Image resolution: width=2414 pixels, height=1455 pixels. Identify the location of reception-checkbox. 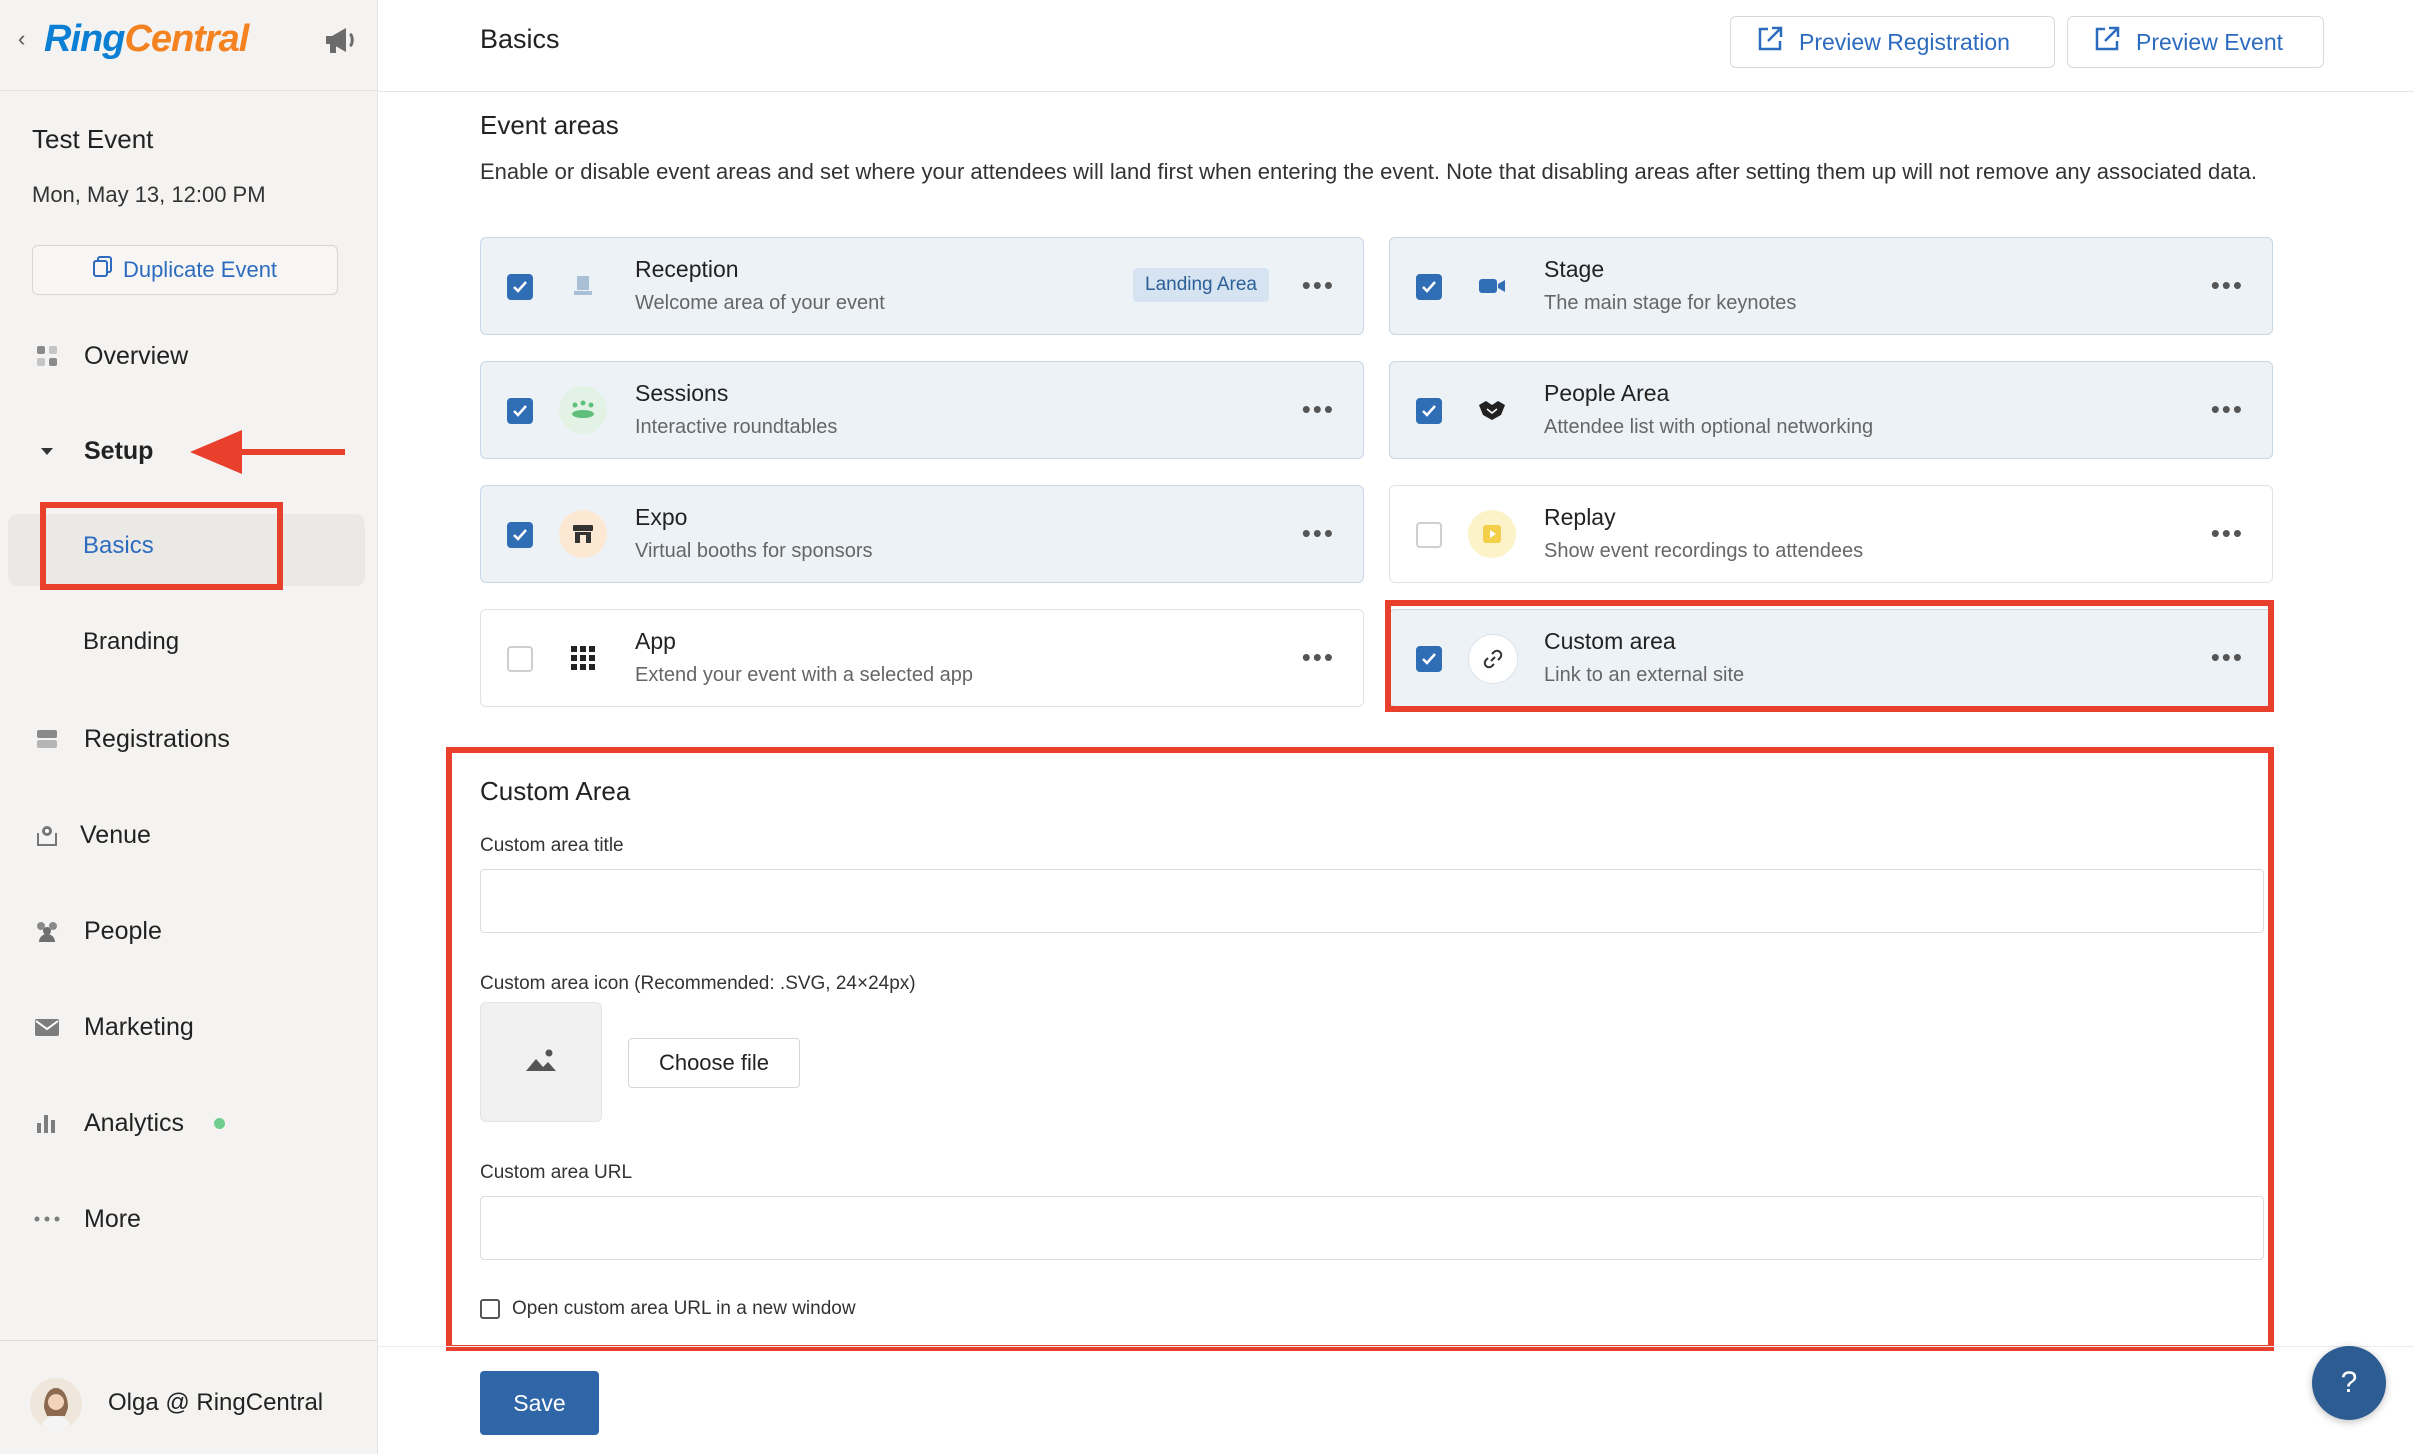
(520, 287).